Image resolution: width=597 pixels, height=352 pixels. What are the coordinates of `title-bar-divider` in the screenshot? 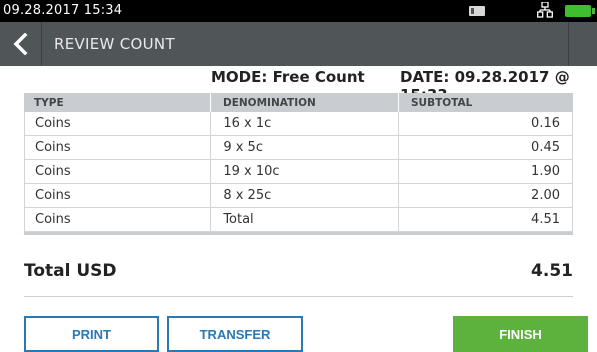 It's located at (568, 44).